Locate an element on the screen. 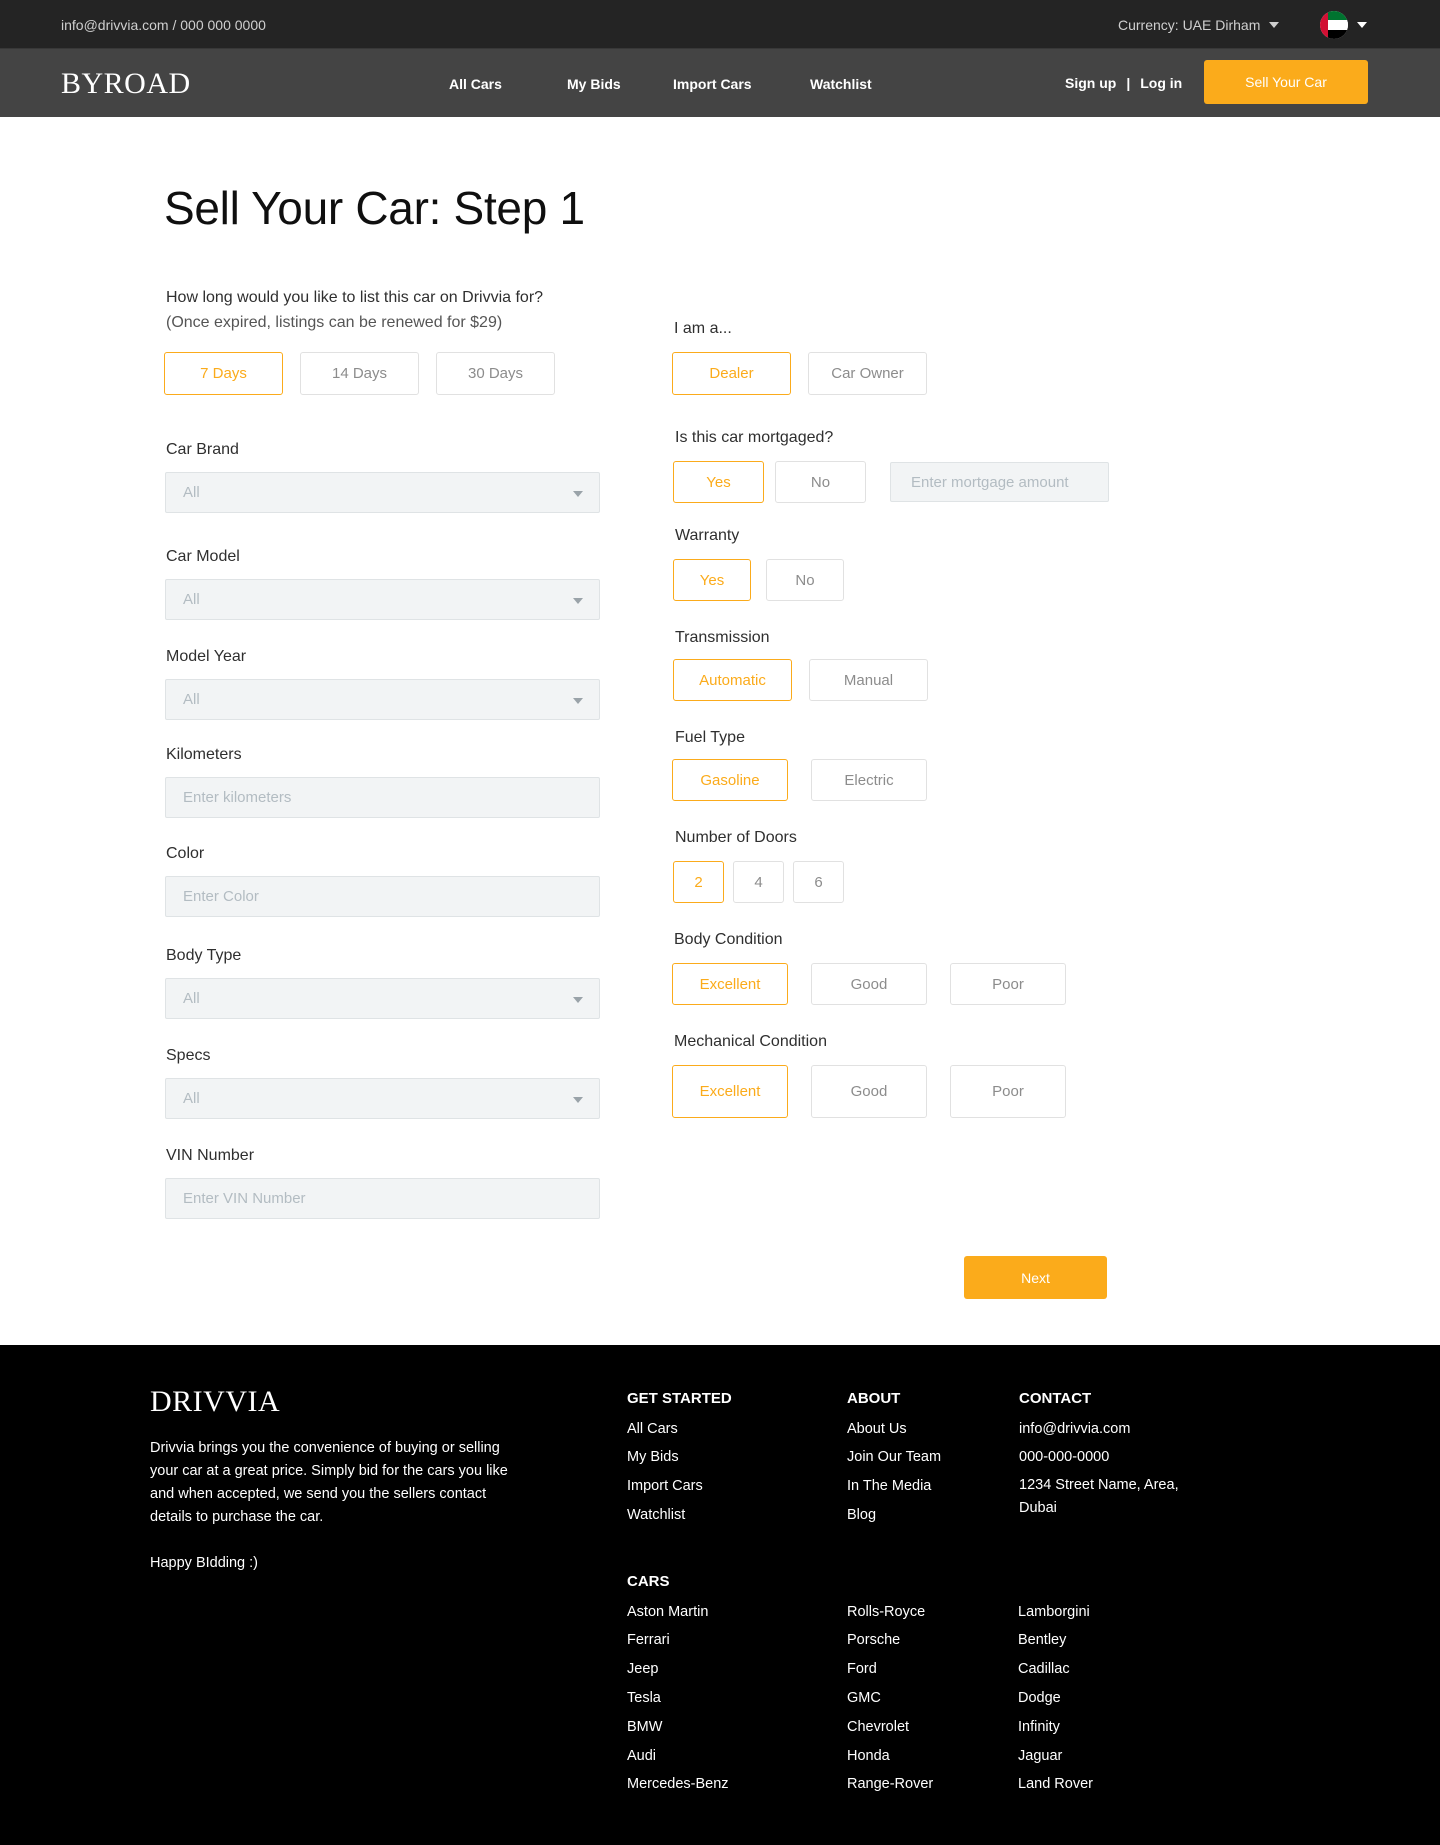 The width and height of the screenshot is (1440, 1845). footer-car-link: Rolls-Royce is located at coordinates (886, 1612).